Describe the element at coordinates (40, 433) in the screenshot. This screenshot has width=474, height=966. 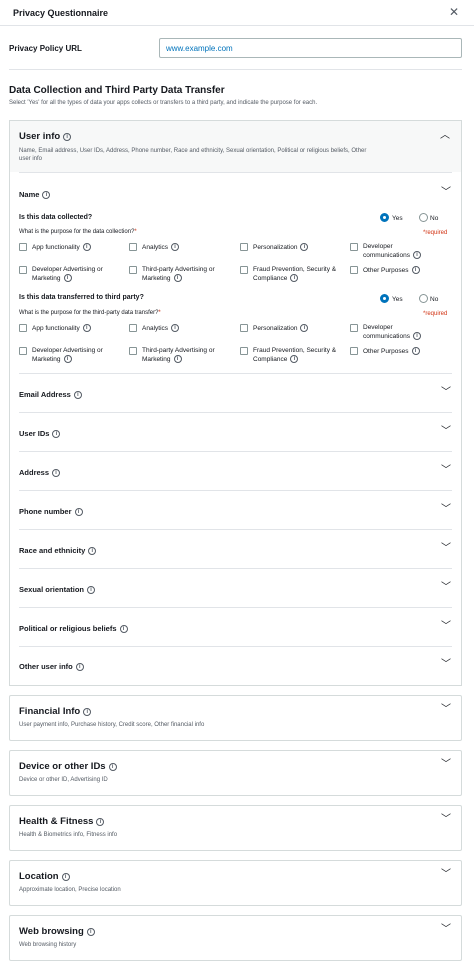
I see `row-user-ids: User IDs i` at that location.